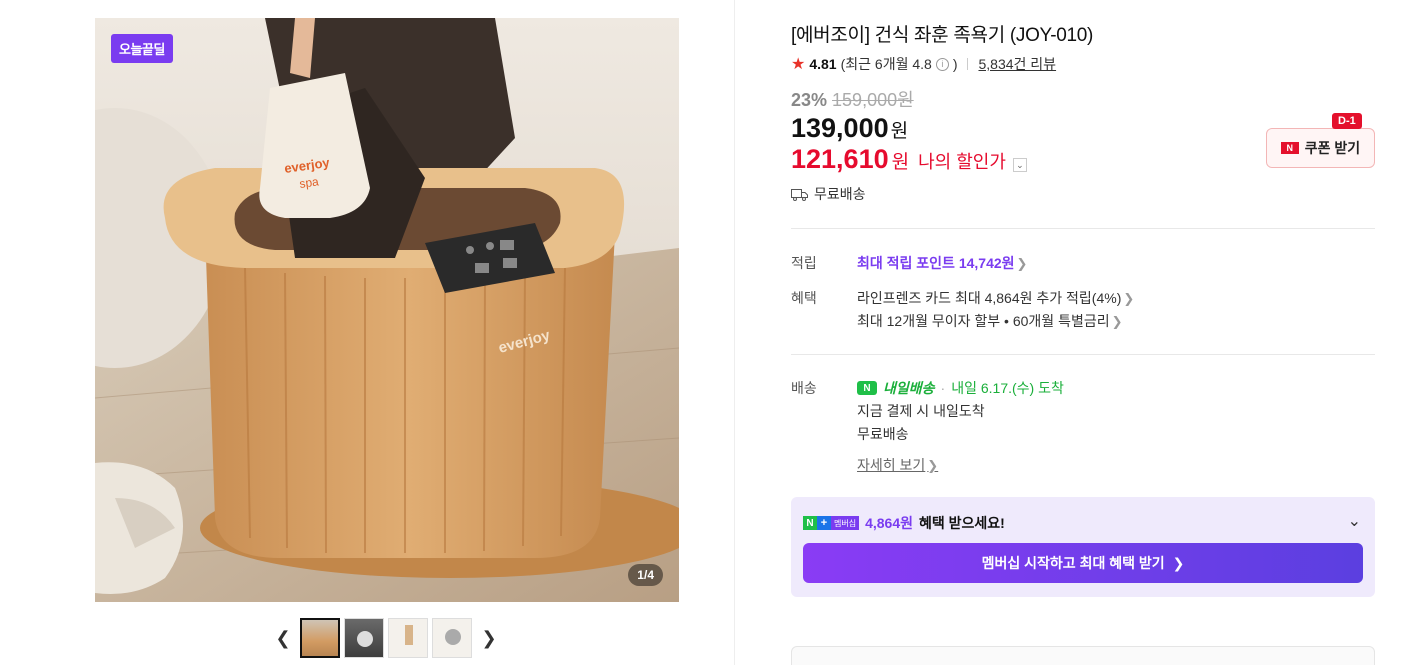  I want to click on my-price-row: 121,610 원 나의 할인가 ⌄, so click(909, 159).